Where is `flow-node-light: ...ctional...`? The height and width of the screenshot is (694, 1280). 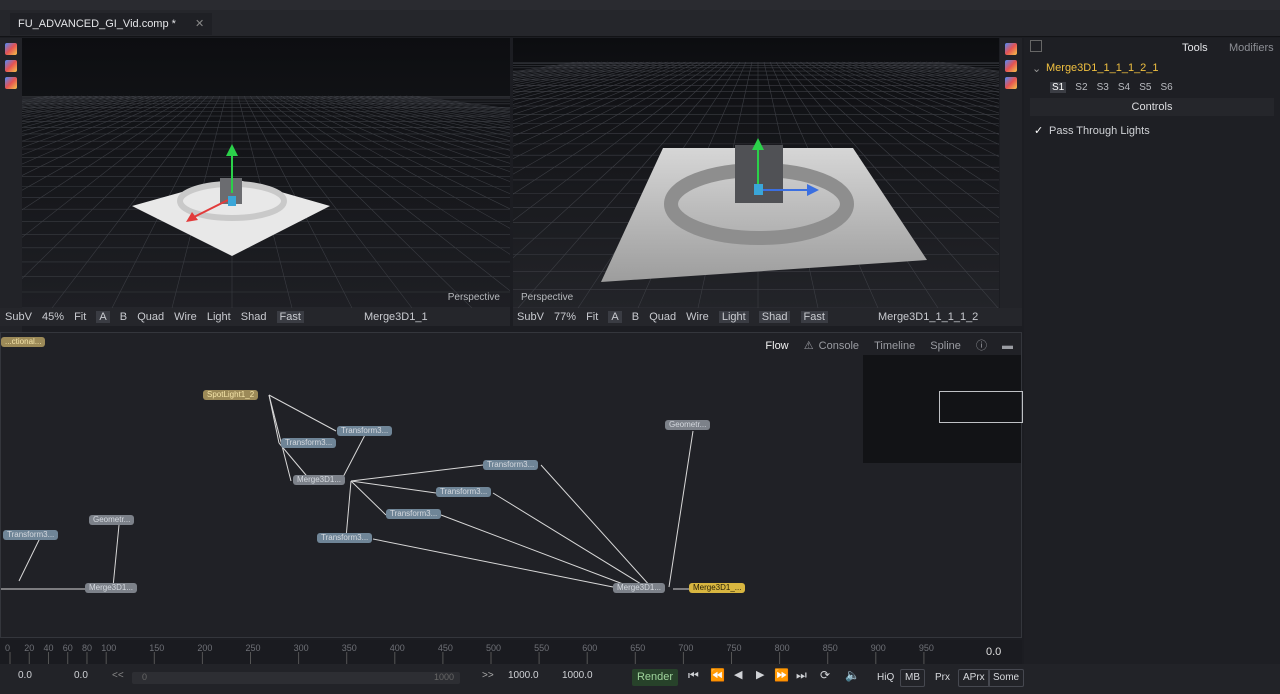 flow-node-light: ...ctional... is located at coordinates (23, 342).